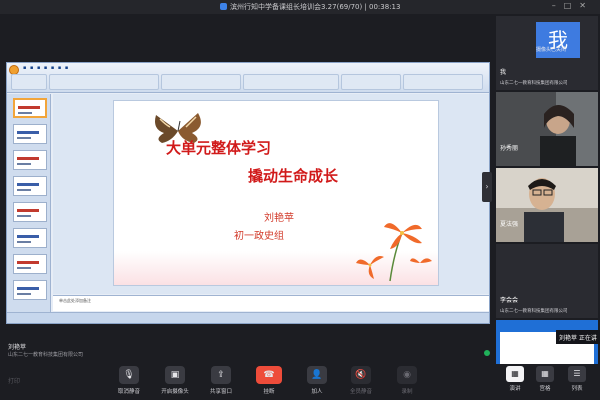  I want to click on add-user-button: 👤 加人, so click(317, 380).